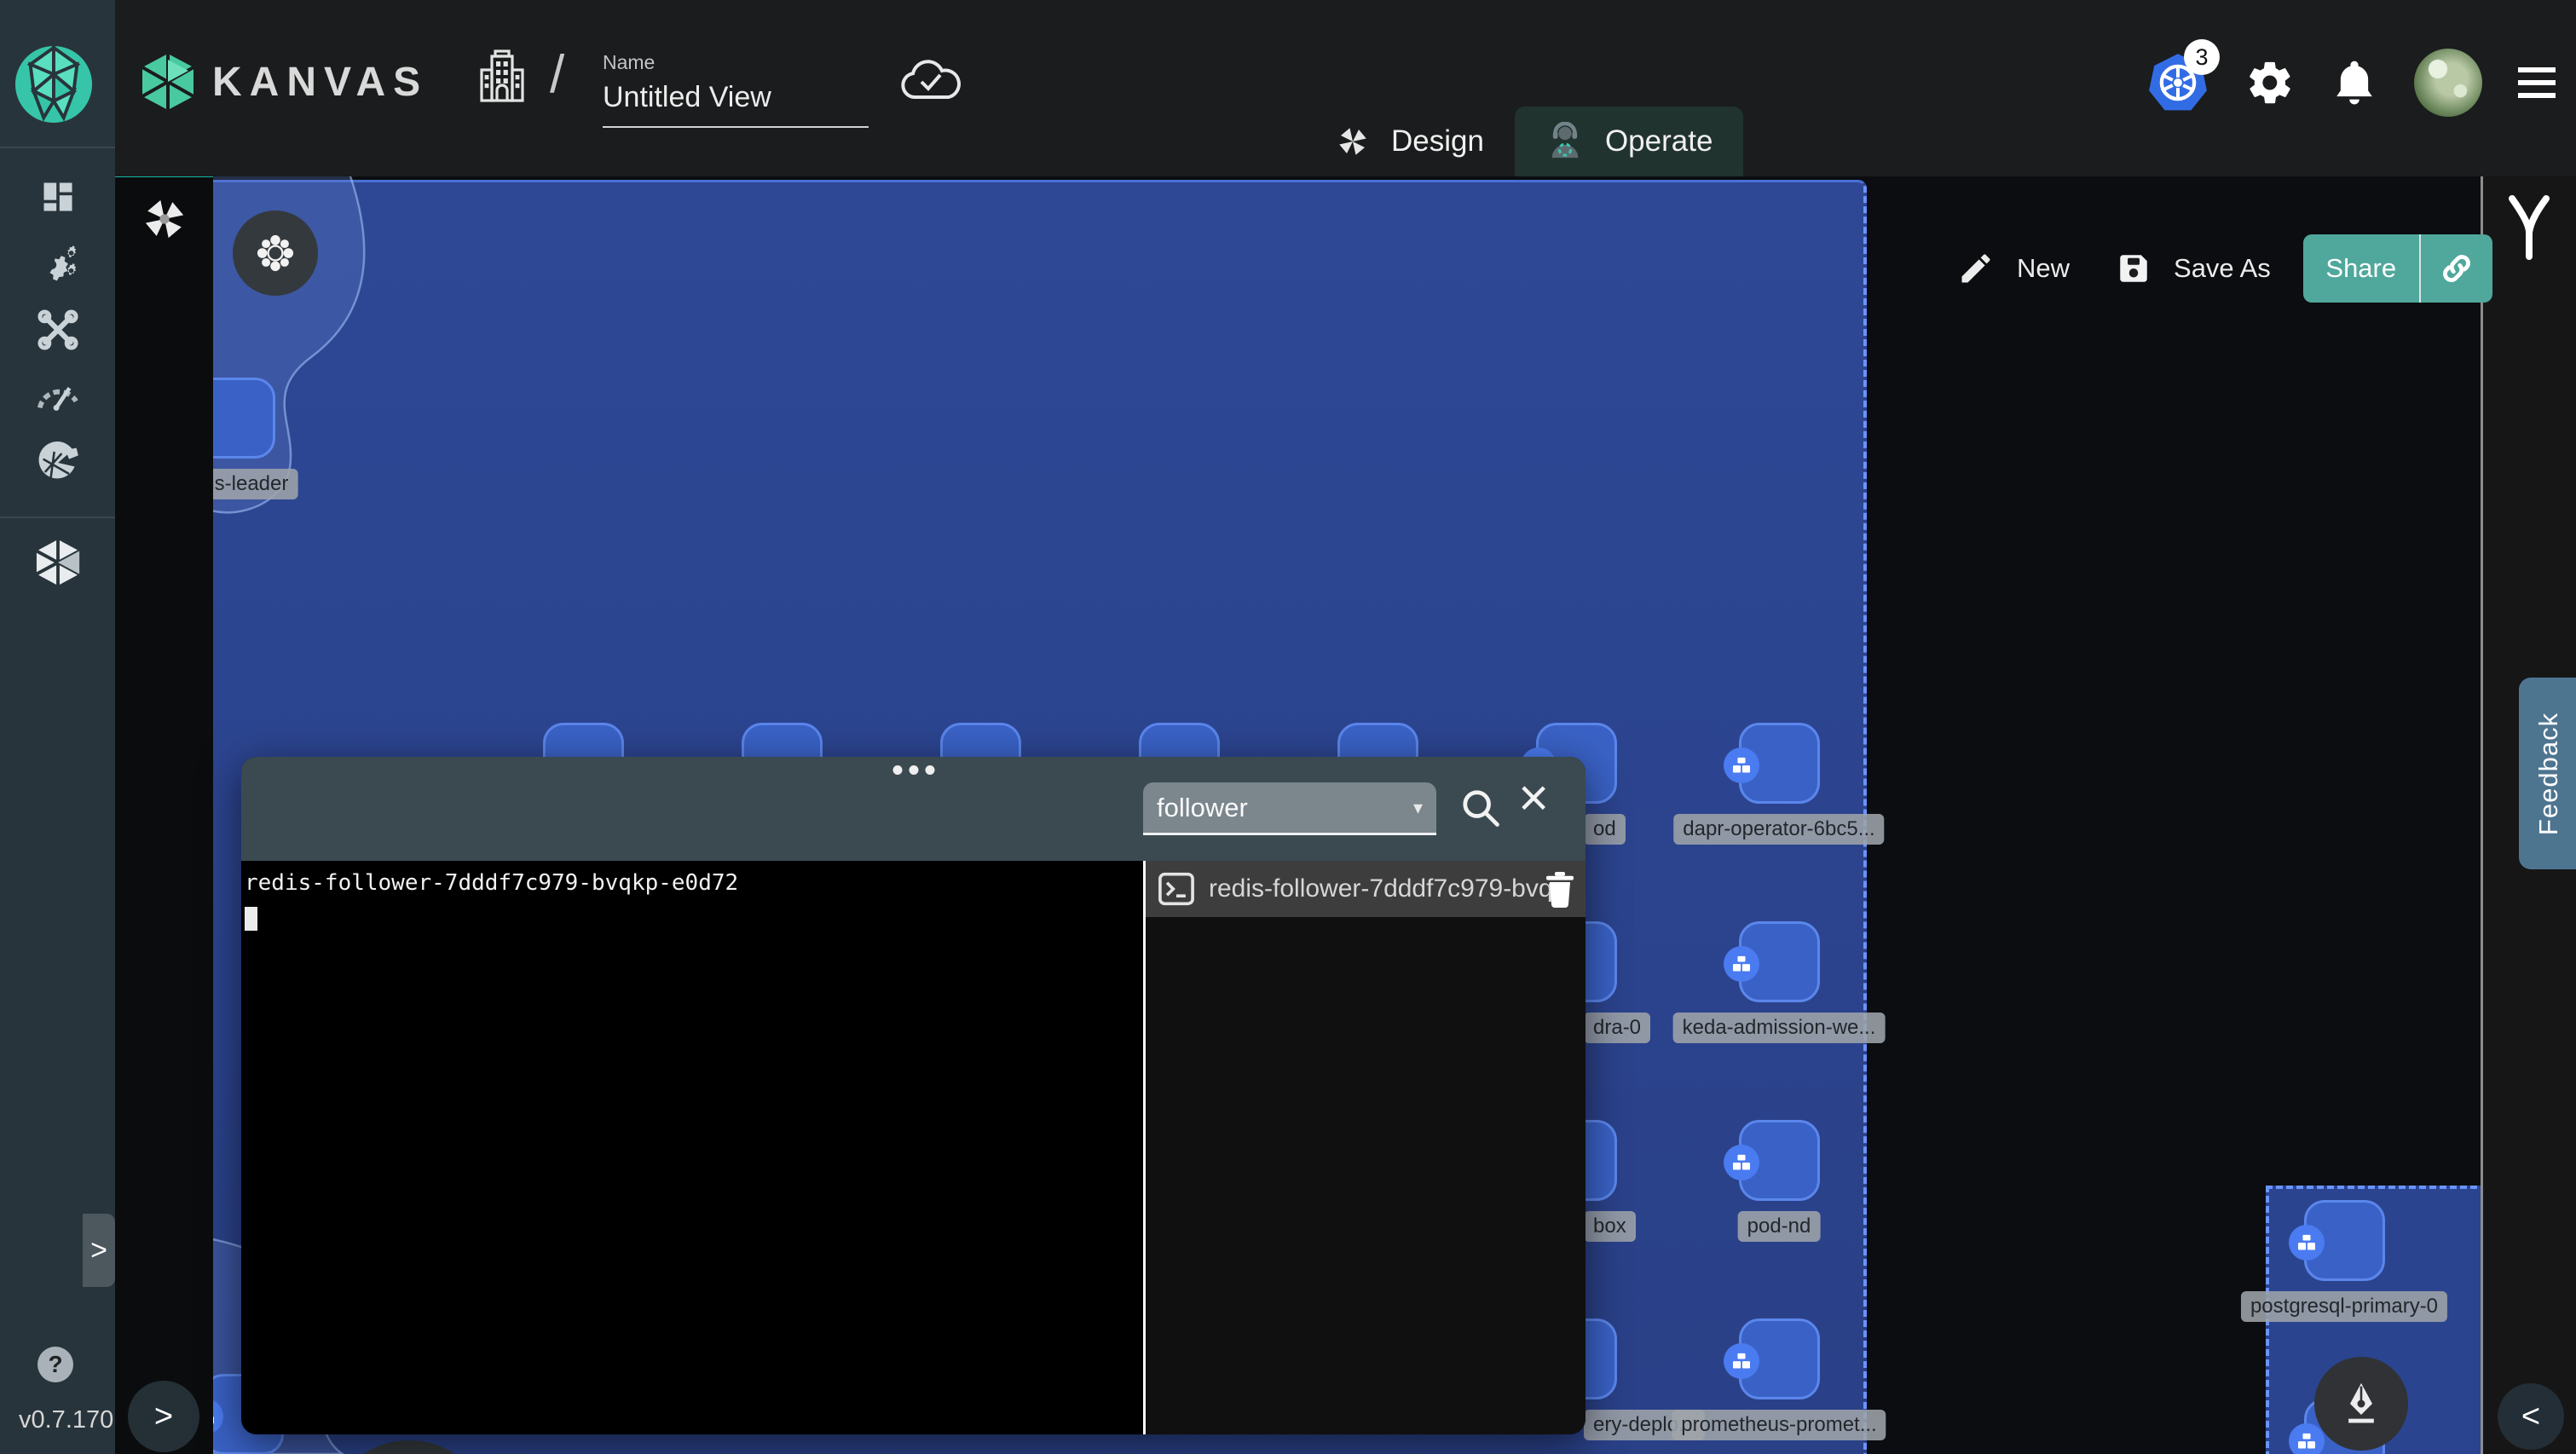 This screenshot has height=1454, width=2576. What do you see at coordinates (61, 263) in the screenshot?
I see `gears-icon` at bounding box center [61, 263].